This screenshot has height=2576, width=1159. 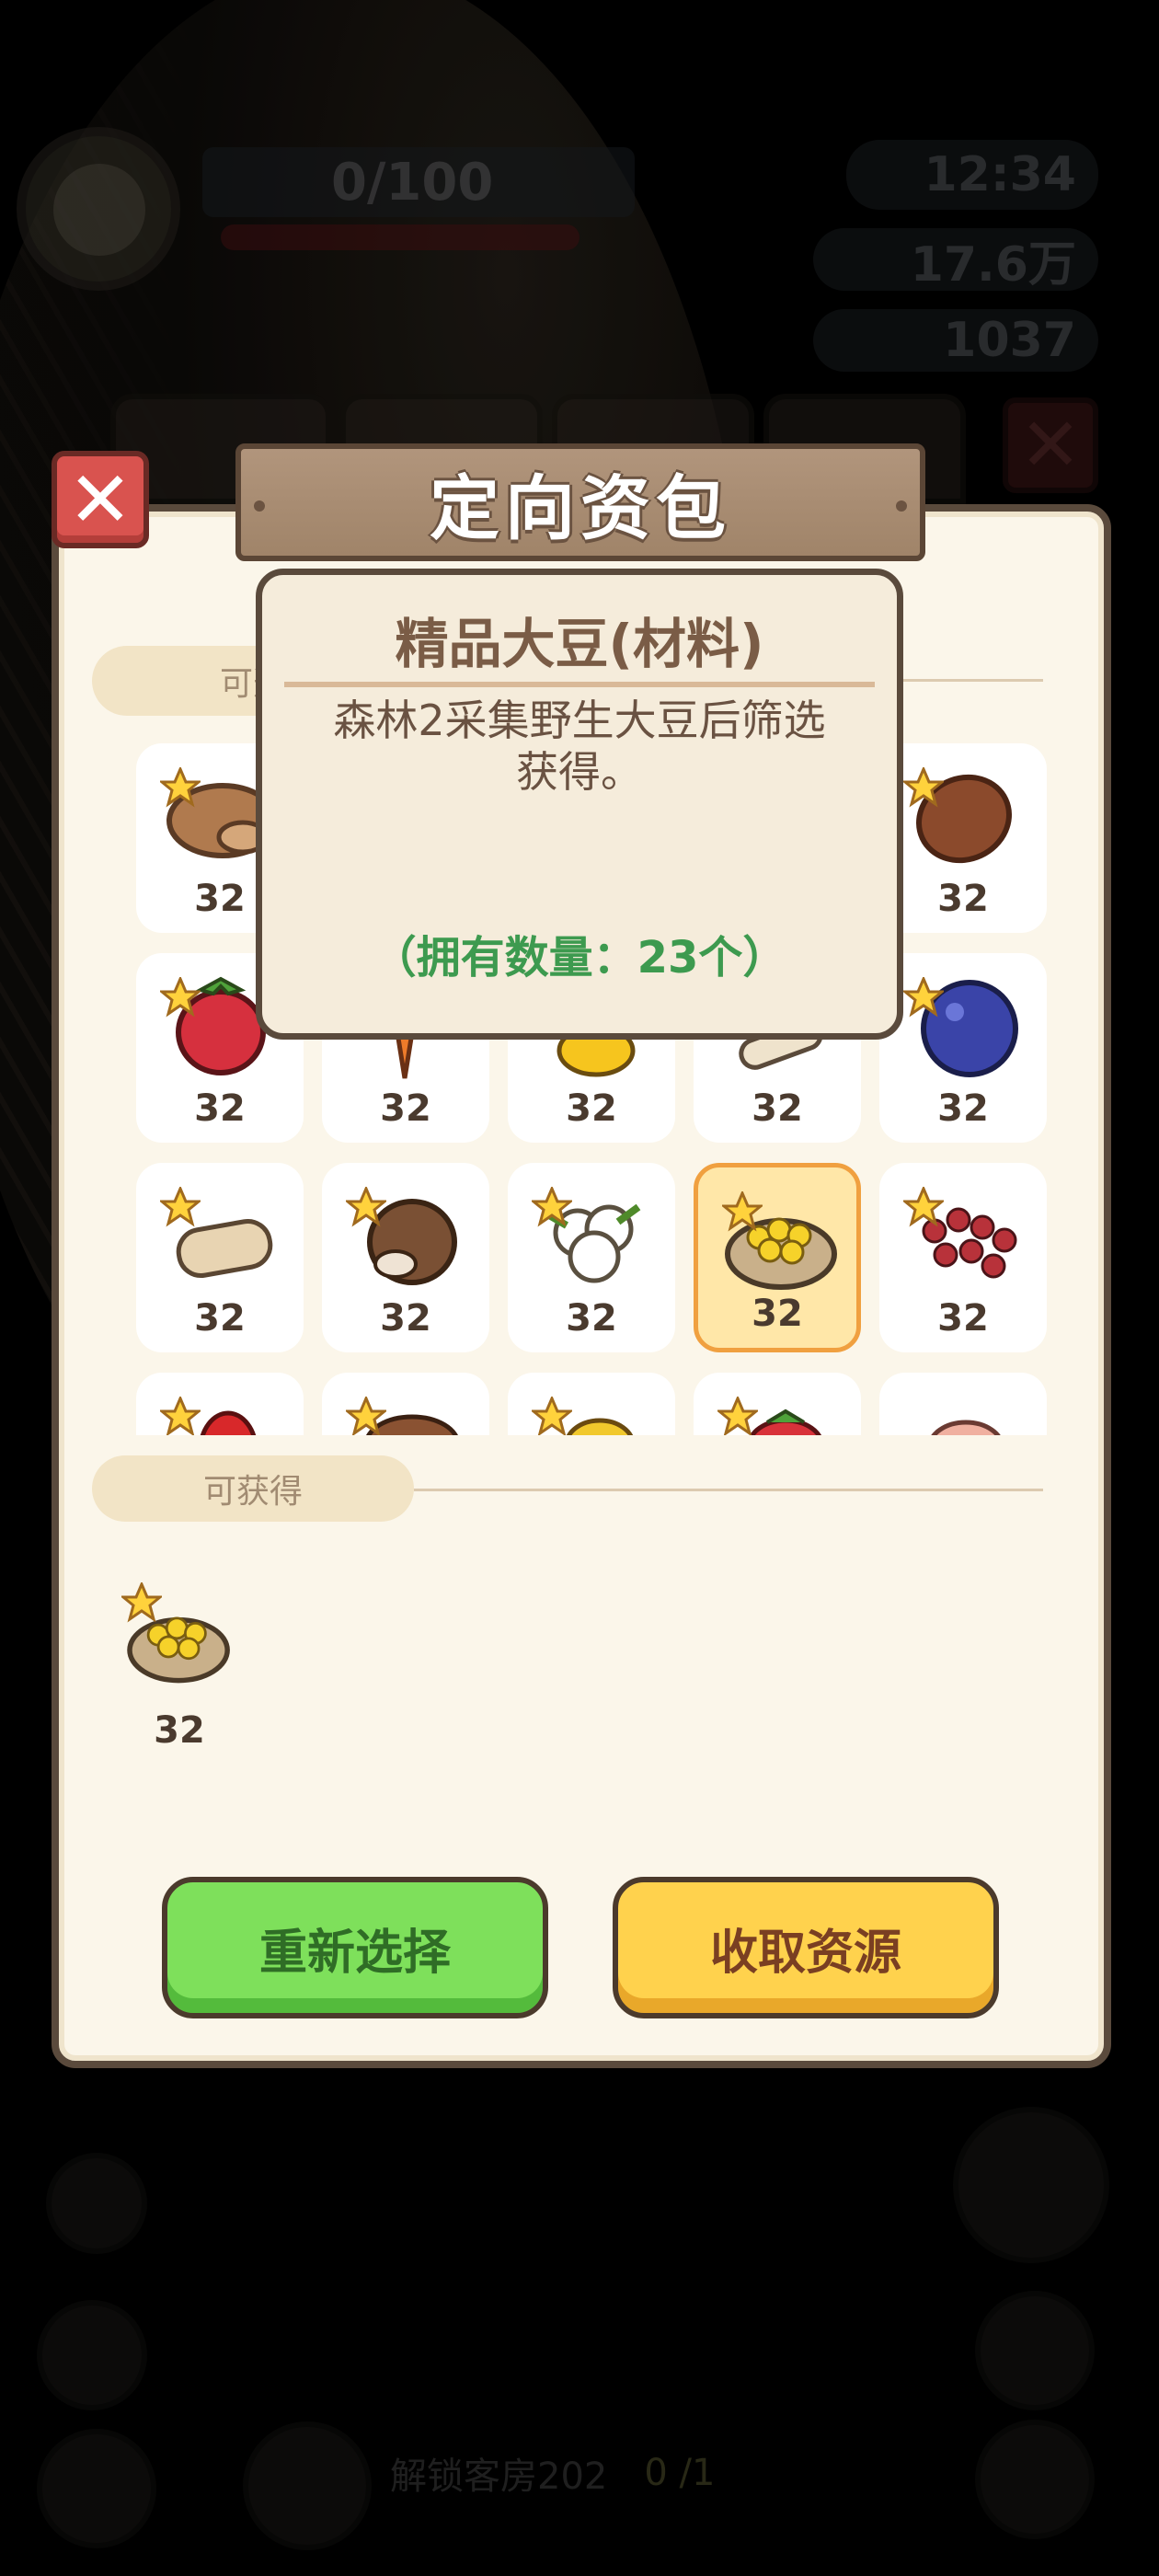 I want to click on item-sweet-potato: 32, so click(x=963, y=838).